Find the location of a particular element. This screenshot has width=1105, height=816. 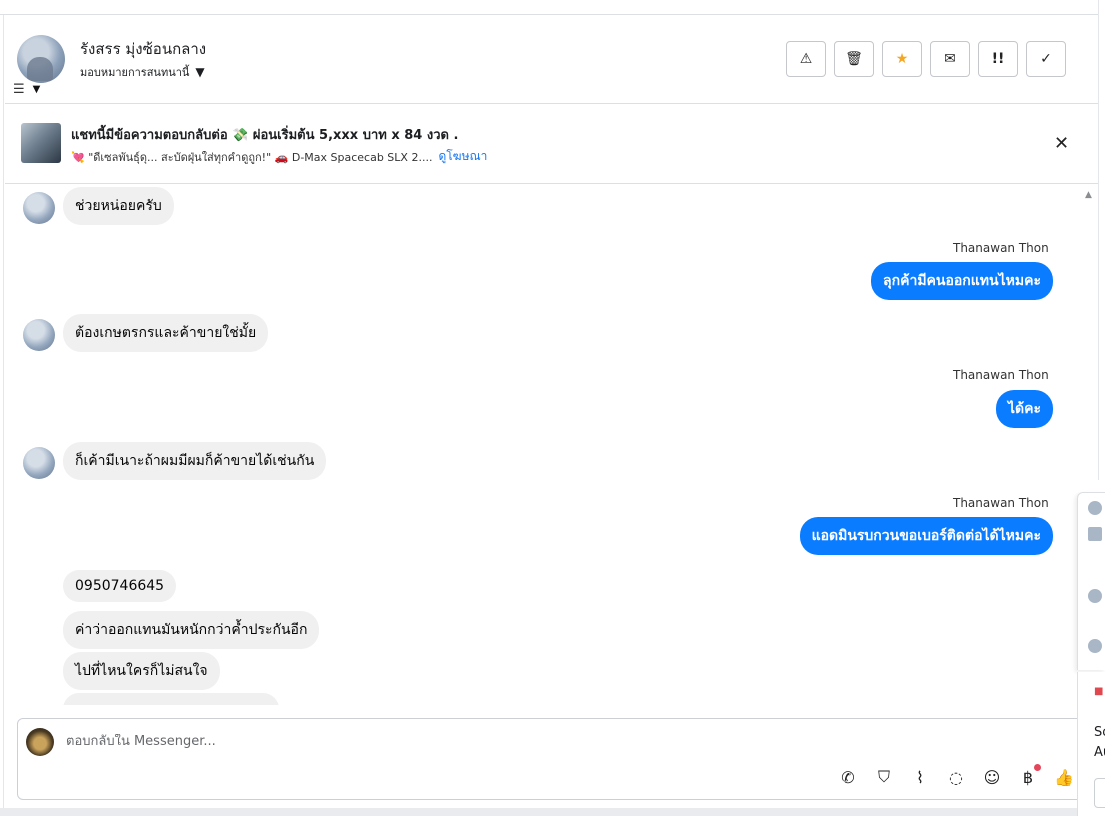

star-icon: ★ is located at coordinates (902, 59).